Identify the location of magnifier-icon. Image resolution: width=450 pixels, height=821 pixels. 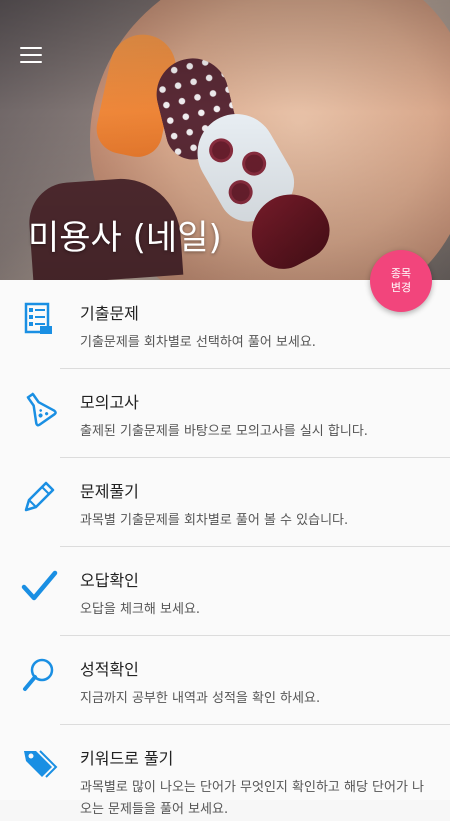
(38, 674).